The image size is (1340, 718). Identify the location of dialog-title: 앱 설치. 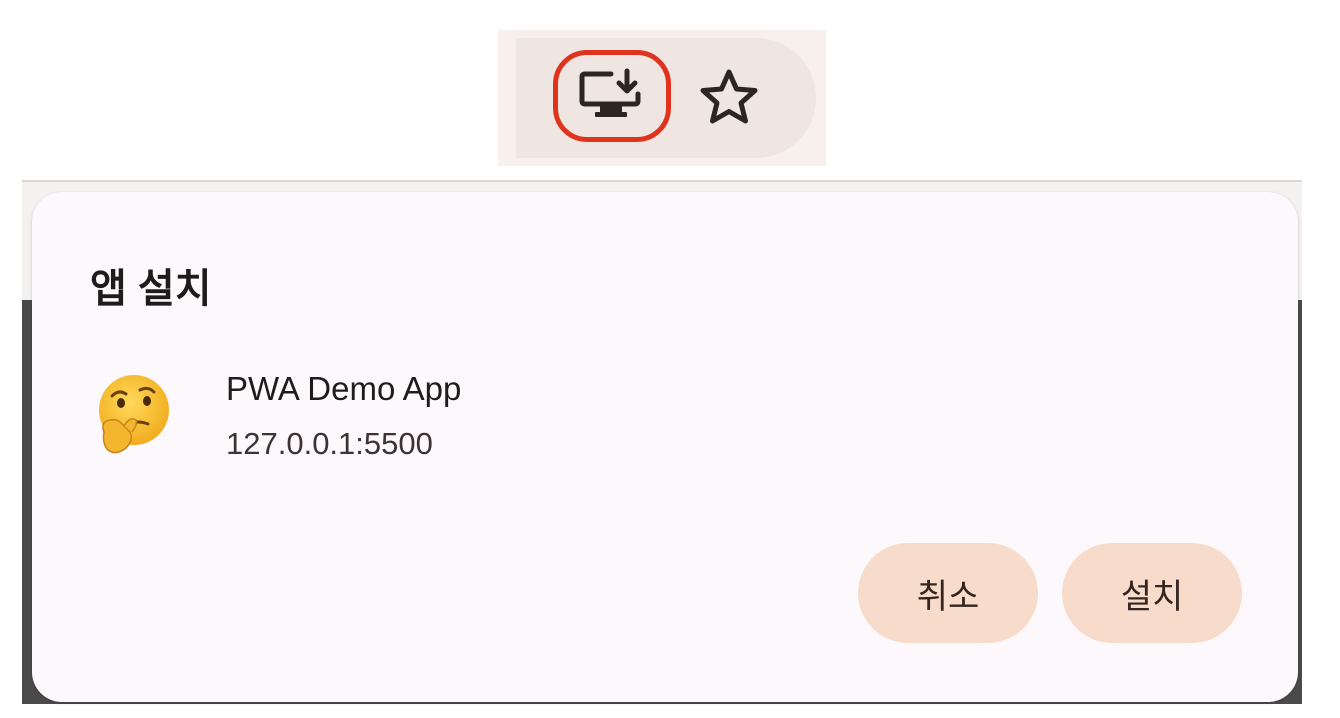
(151, 289).